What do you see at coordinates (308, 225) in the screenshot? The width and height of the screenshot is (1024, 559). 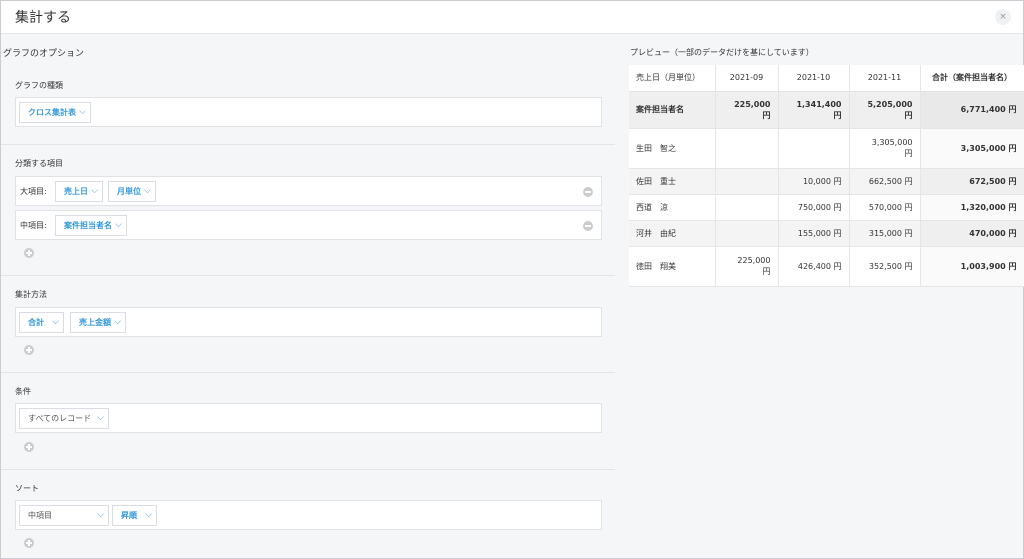 I see `group-minor-row: 中項目: 案件担当者名 ⌵` at bounding box center [308, 225].